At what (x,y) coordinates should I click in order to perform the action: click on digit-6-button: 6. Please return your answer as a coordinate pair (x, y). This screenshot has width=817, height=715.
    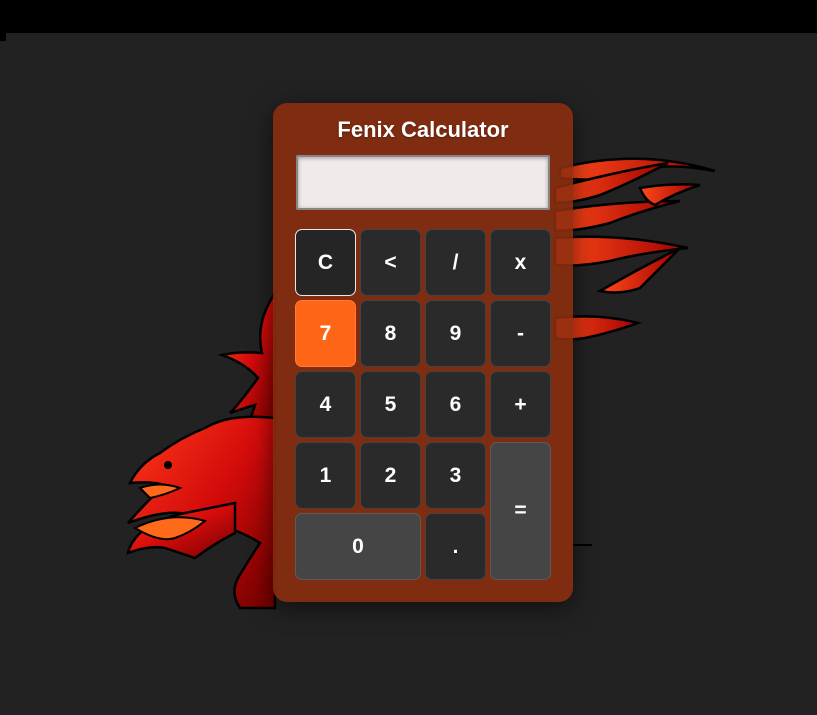
    Looking at the image, I should click on (455, 404).